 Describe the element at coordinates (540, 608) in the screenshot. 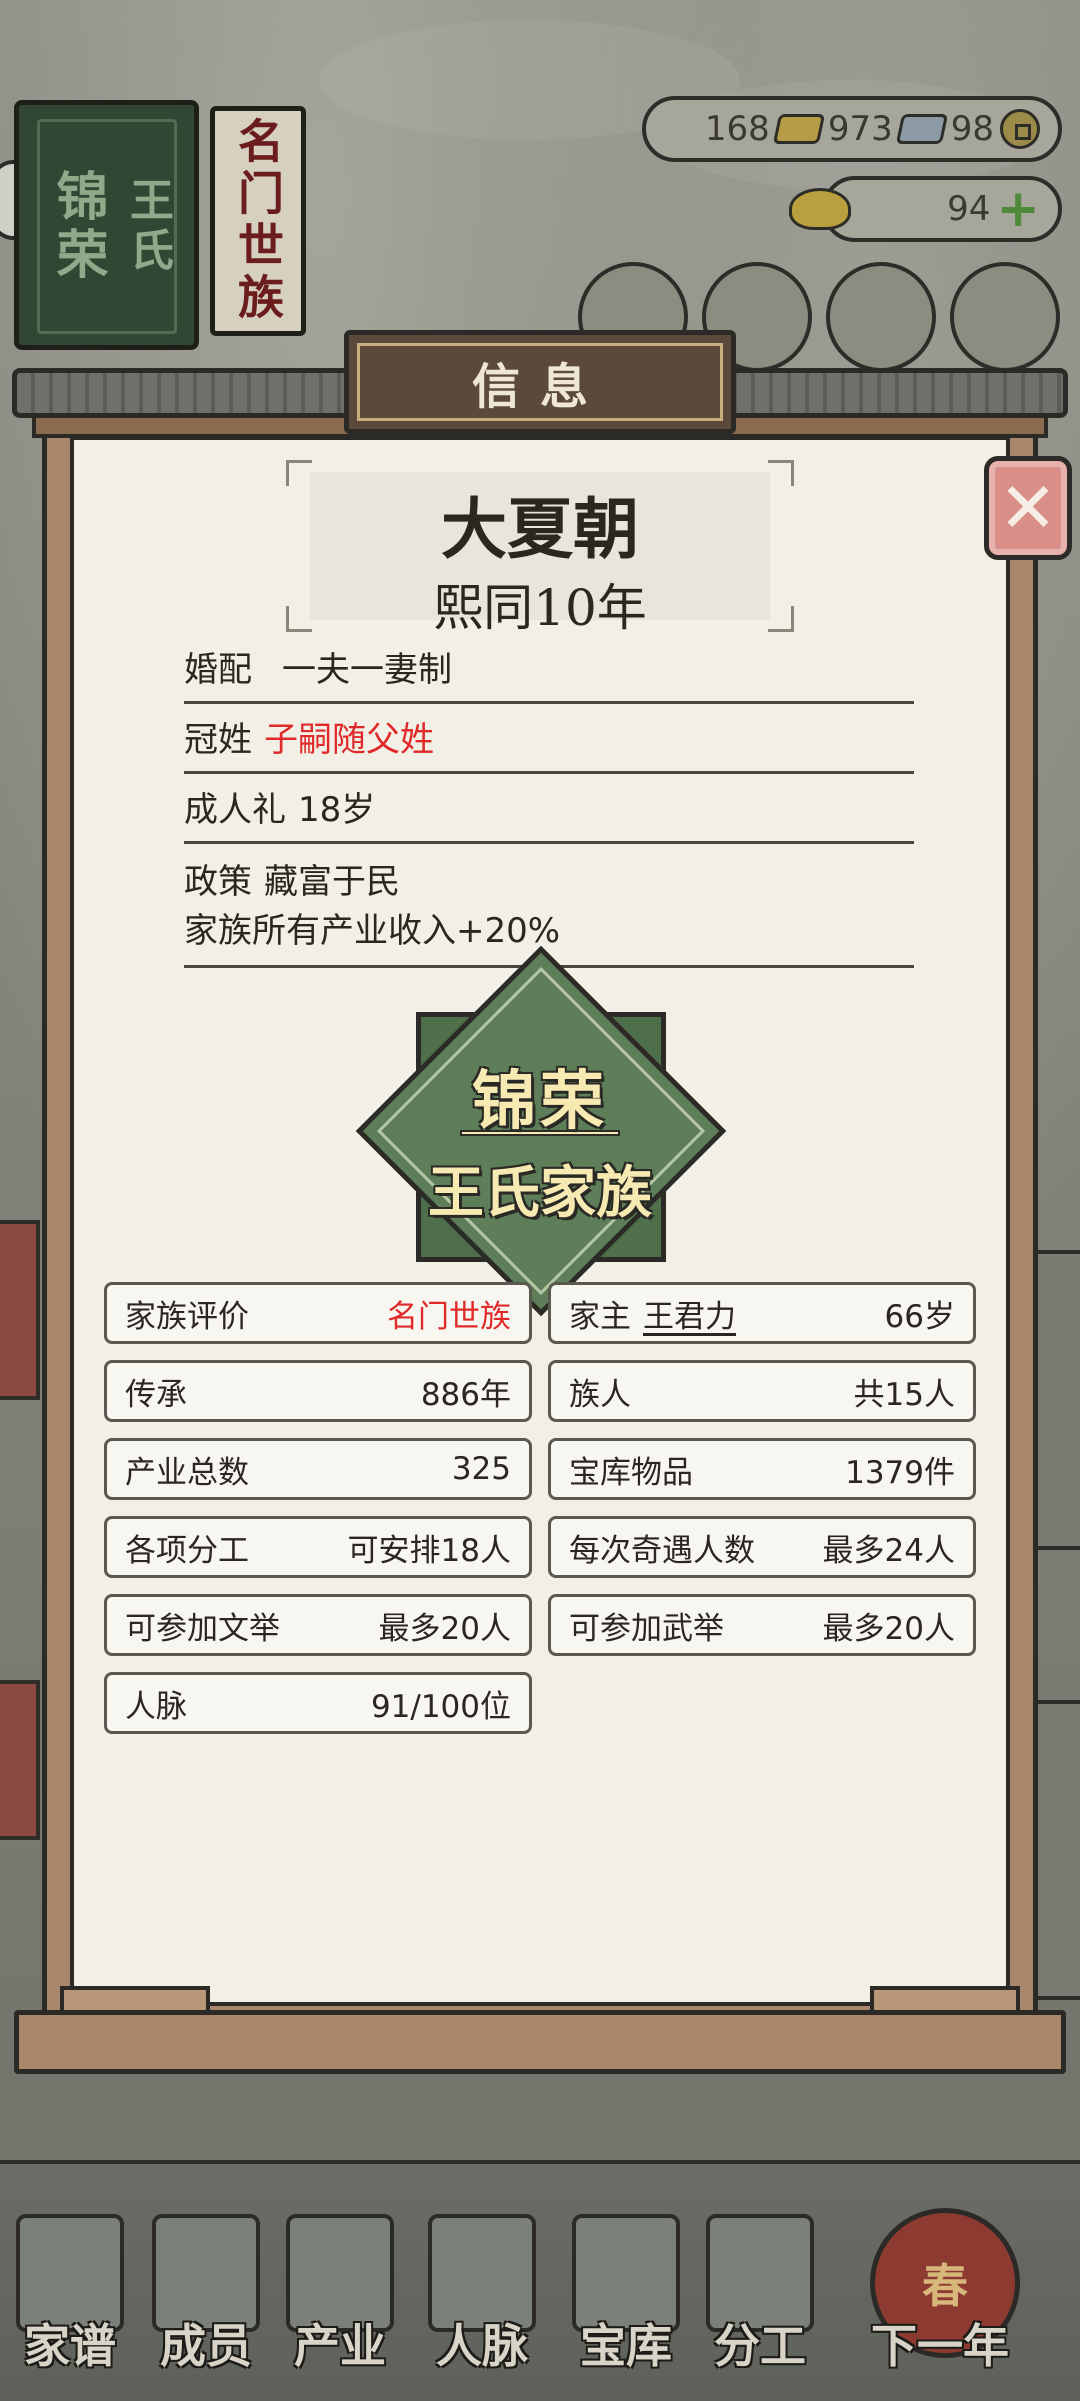

I see `reign-year: 熙同10年` at that location.